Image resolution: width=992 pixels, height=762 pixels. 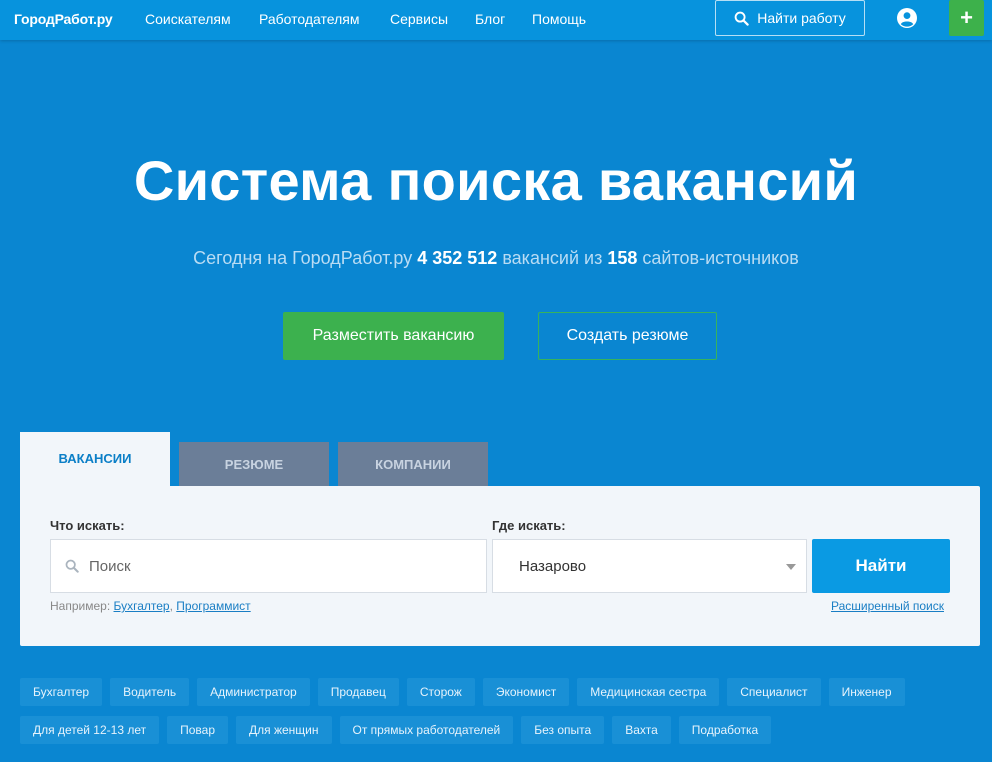 I want to click on search-example: Например: Бухгалтер, Программист, so click(x=150, y=606).